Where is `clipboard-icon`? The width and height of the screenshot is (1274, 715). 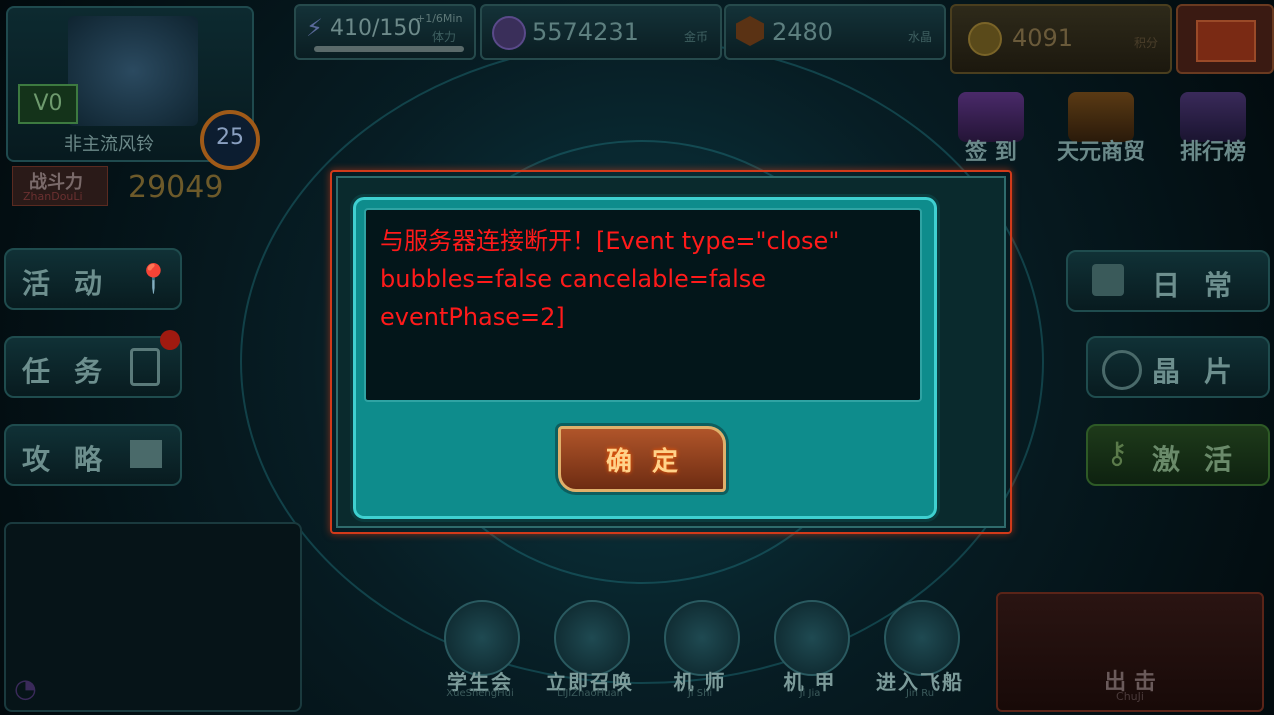
clipboard-icon is located at coordinates (145, 367).